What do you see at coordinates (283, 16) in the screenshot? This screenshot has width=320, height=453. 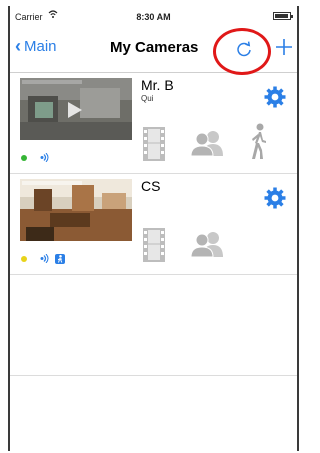 I see `battery-icon` at bounding box center [283, 16].